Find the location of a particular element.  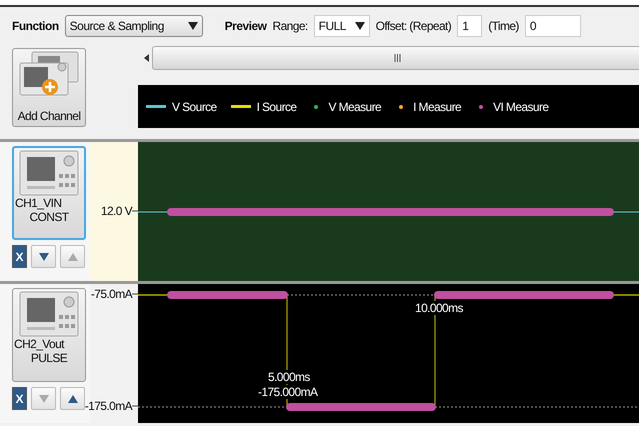

legend-label: V Measure is located at coordinates (355, 107).